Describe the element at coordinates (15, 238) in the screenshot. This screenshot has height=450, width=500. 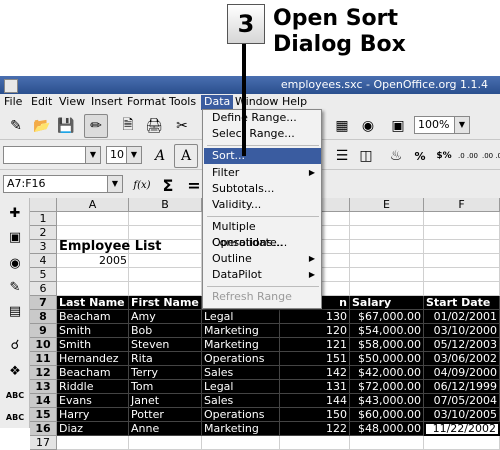
I see `insert-cells-icon: ▣` at that location.